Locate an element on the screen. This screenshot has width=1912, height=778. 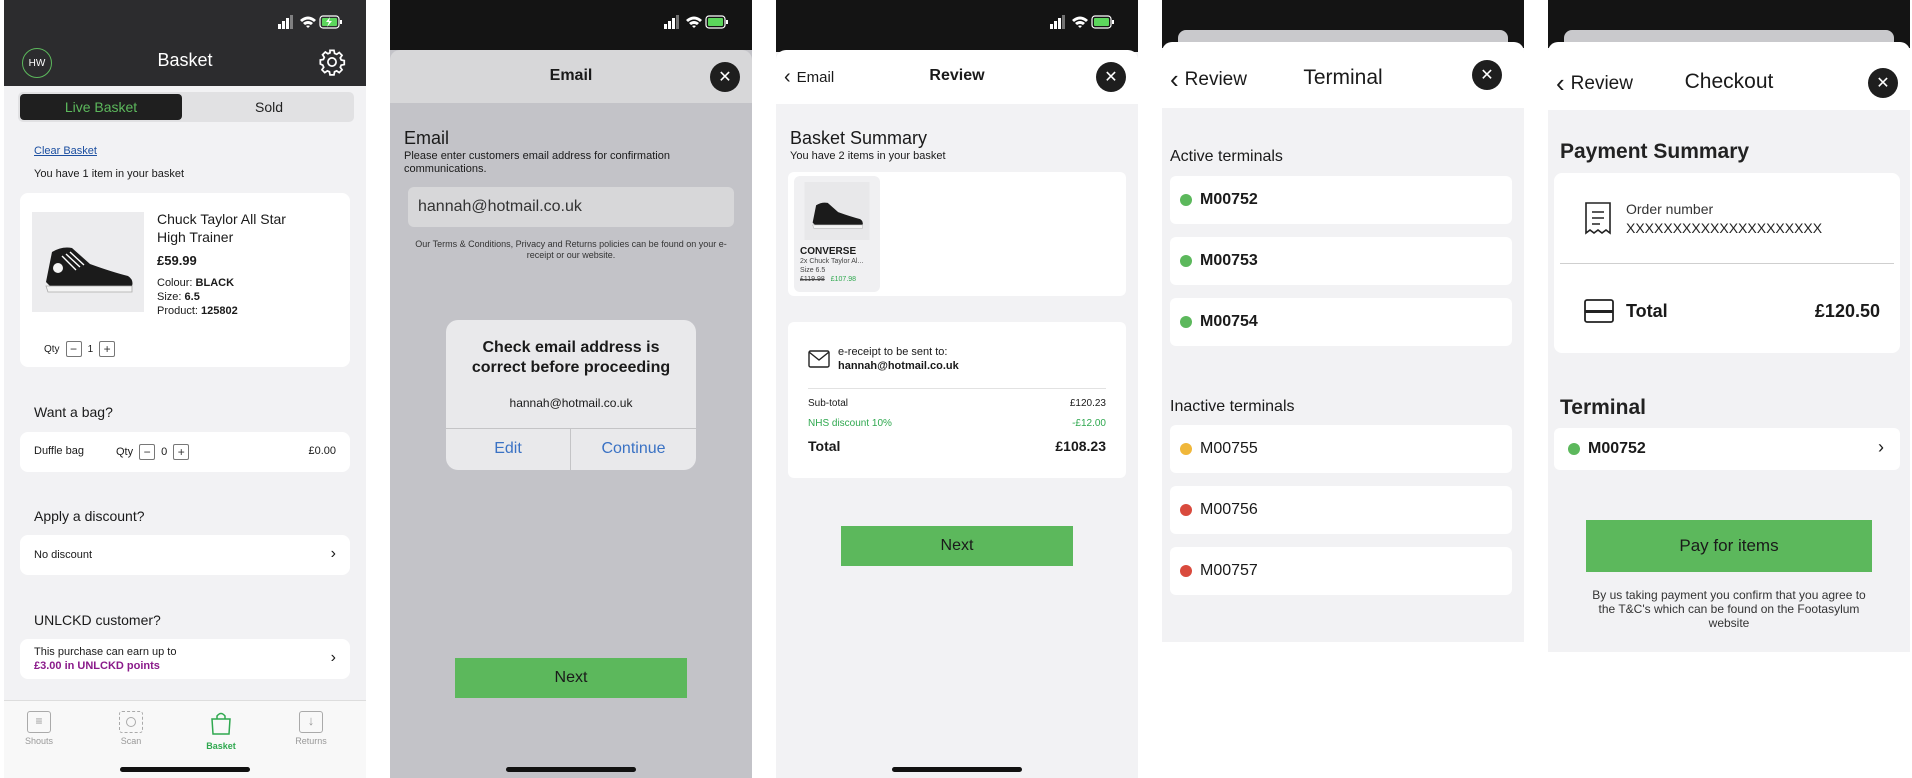
nav-basket: Basket is located at coordinates (221, 731).